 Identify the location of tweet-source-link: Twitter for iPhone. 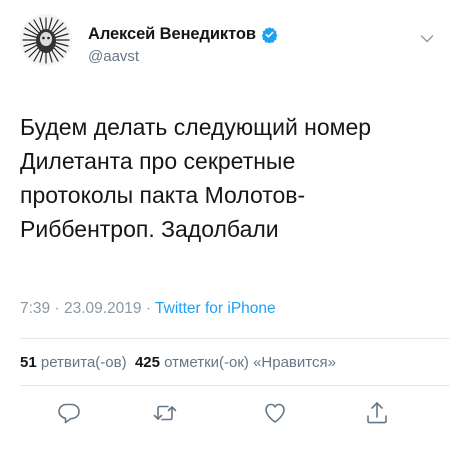
(215, 308).